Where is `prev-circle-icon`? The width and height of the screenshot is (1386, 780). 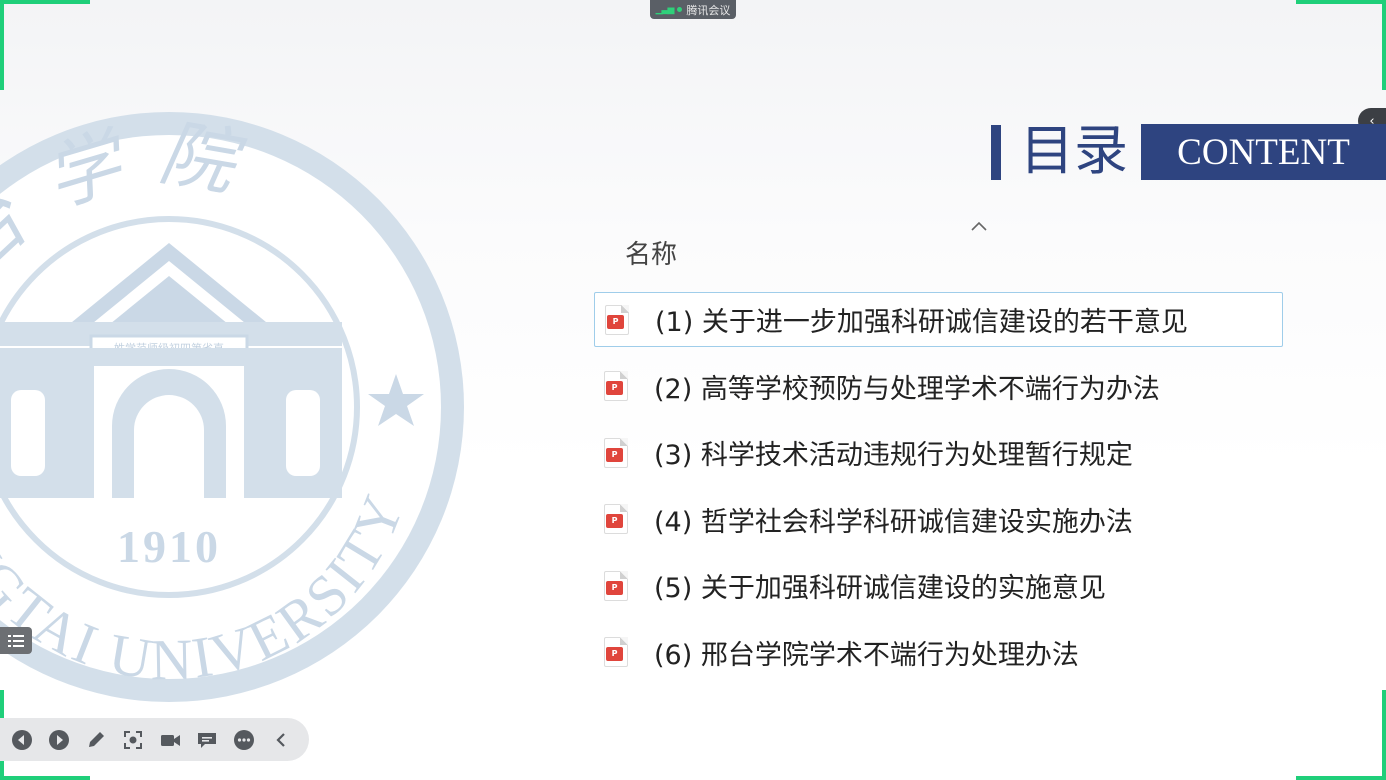
prev-circle-icon is located at coordinates (22, 739).